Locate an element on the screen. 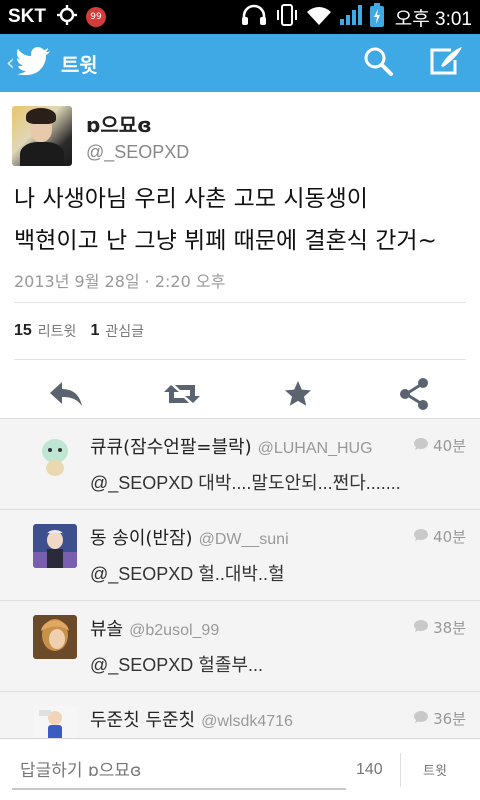 This screenshot has height=800, width=480. vibrate-icon is located at coordinates (287, 17).